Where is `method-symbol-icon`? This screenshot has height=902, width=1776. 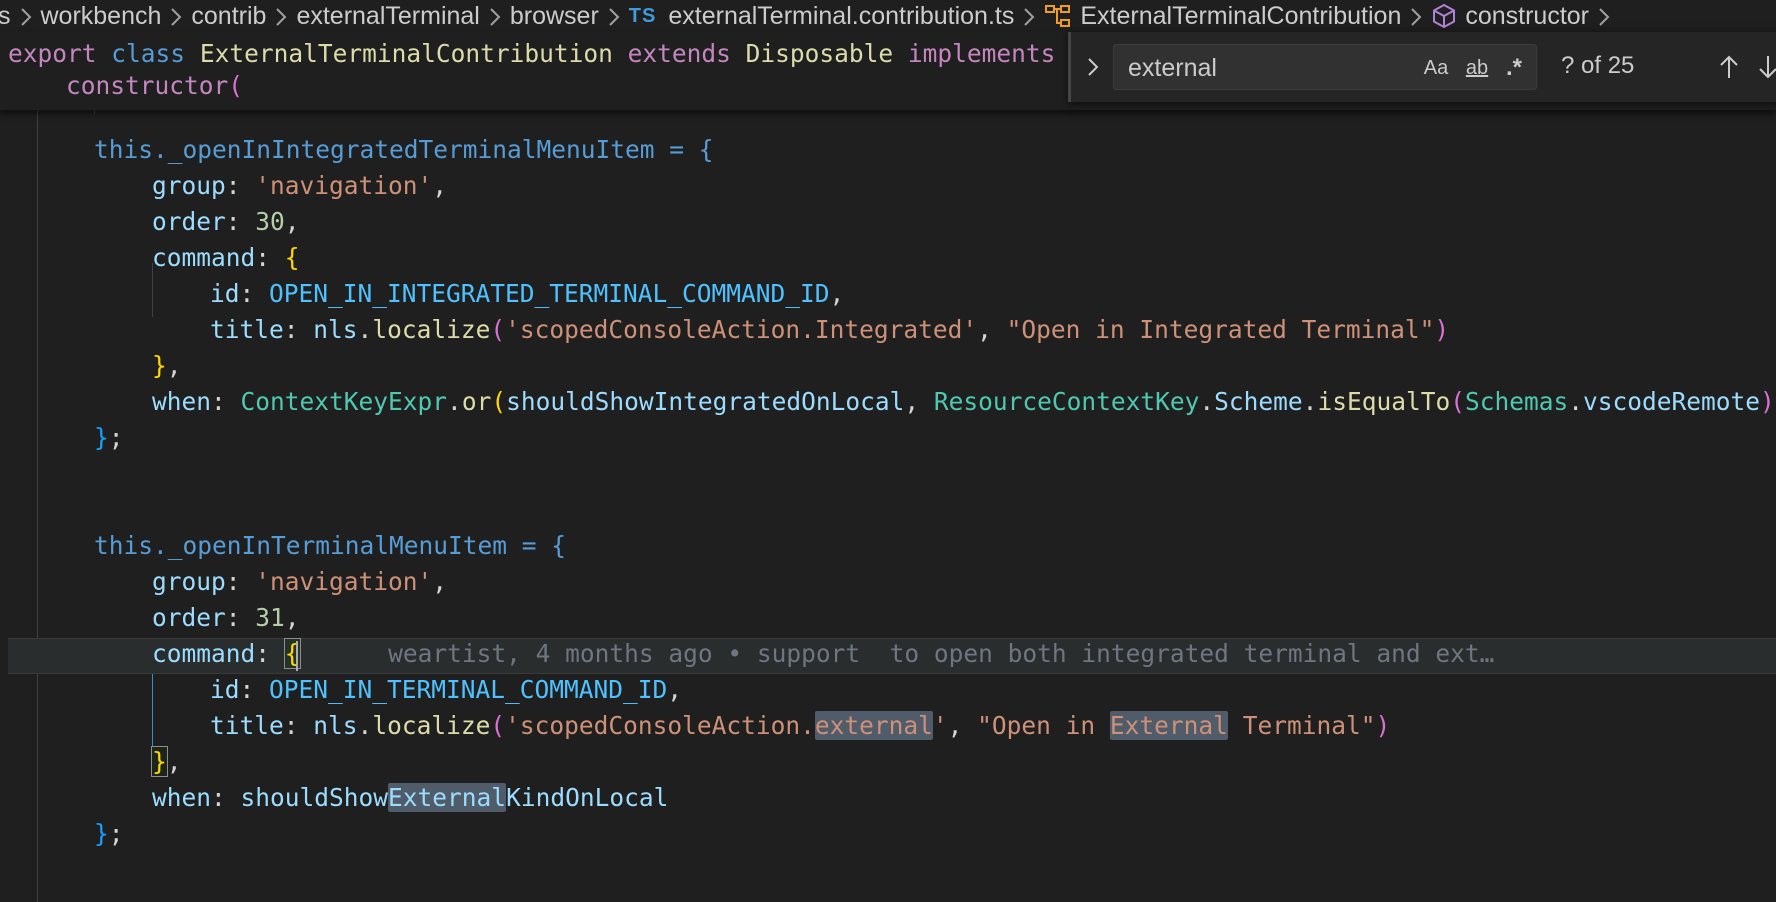 method-symbol-icon is located at coordinates (1444, 16).